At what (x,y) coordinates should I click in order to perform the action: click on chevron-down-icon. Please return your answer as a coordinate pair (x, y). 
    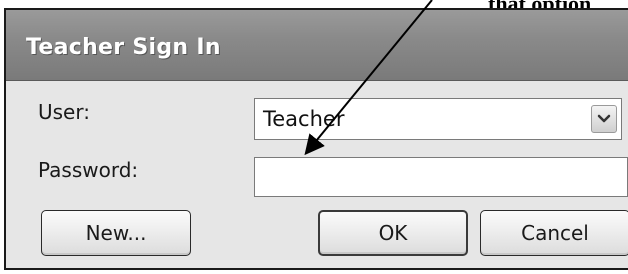
    Looking at the image, I should click on (604, 118).